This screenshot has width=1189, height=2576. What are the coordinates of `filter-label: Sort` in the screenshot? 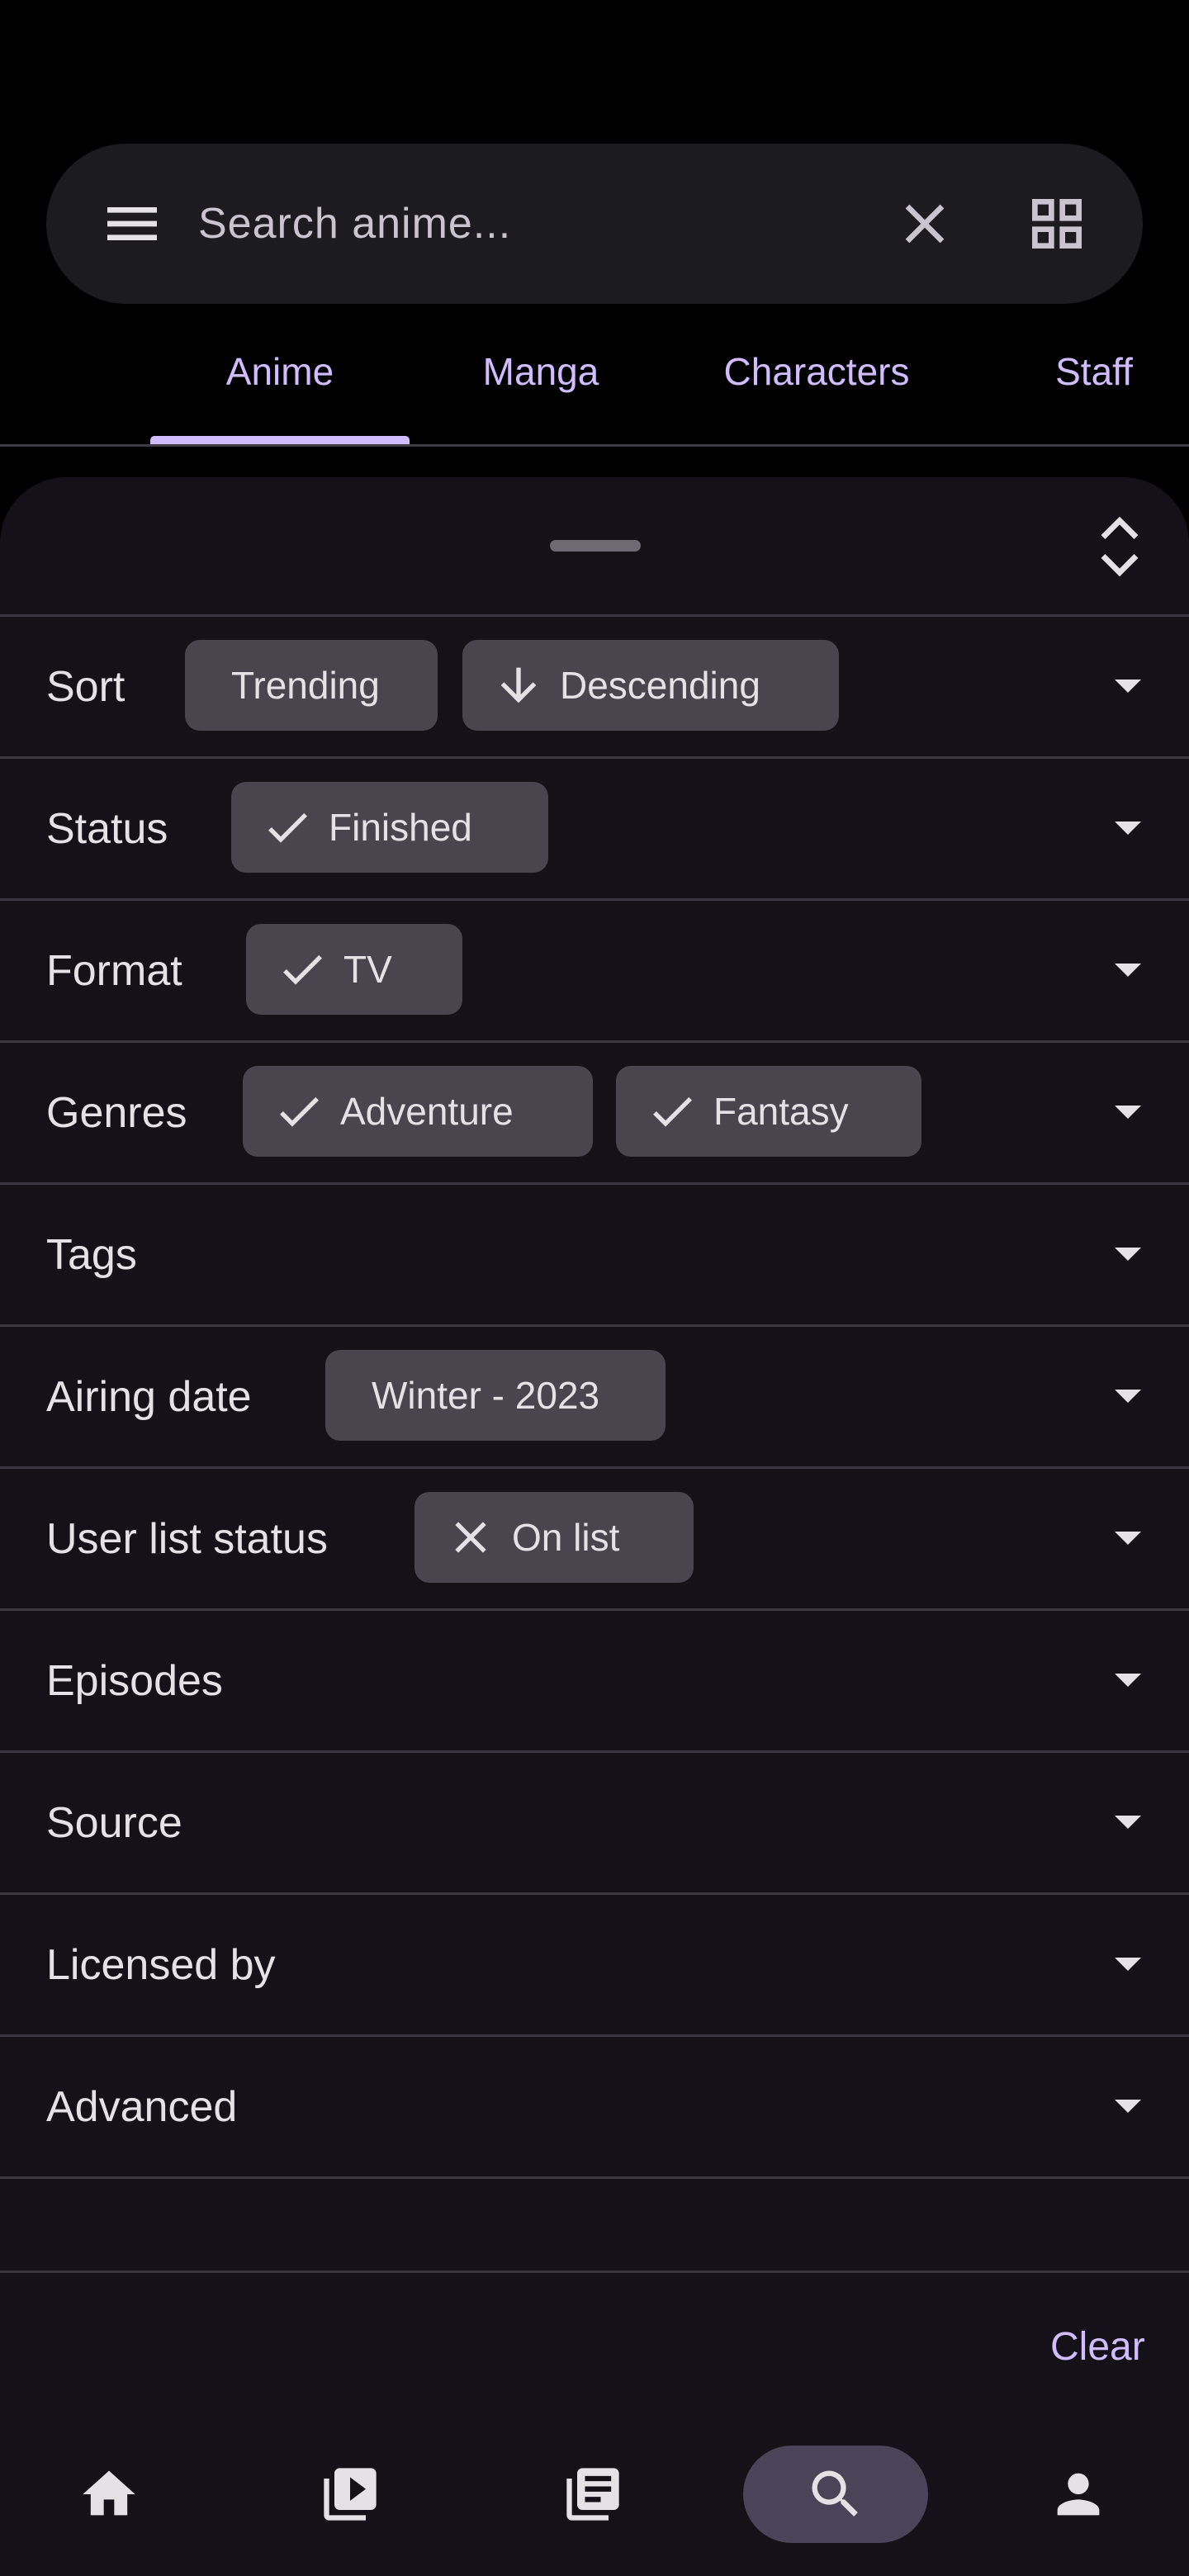 It's located at (86, 687).